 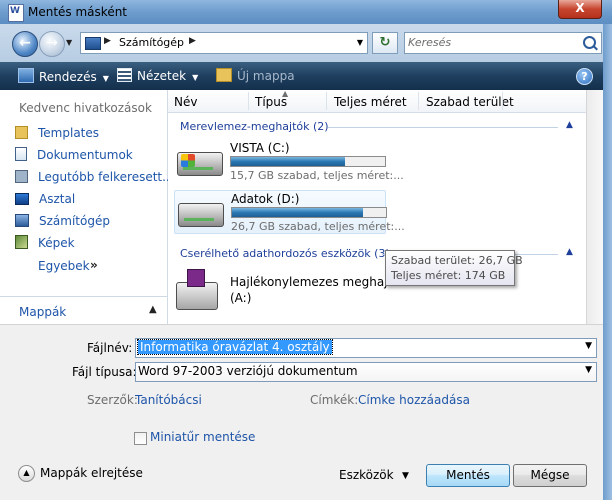 I want to click on views-label: Nézetek, so click(x=162, y=76).